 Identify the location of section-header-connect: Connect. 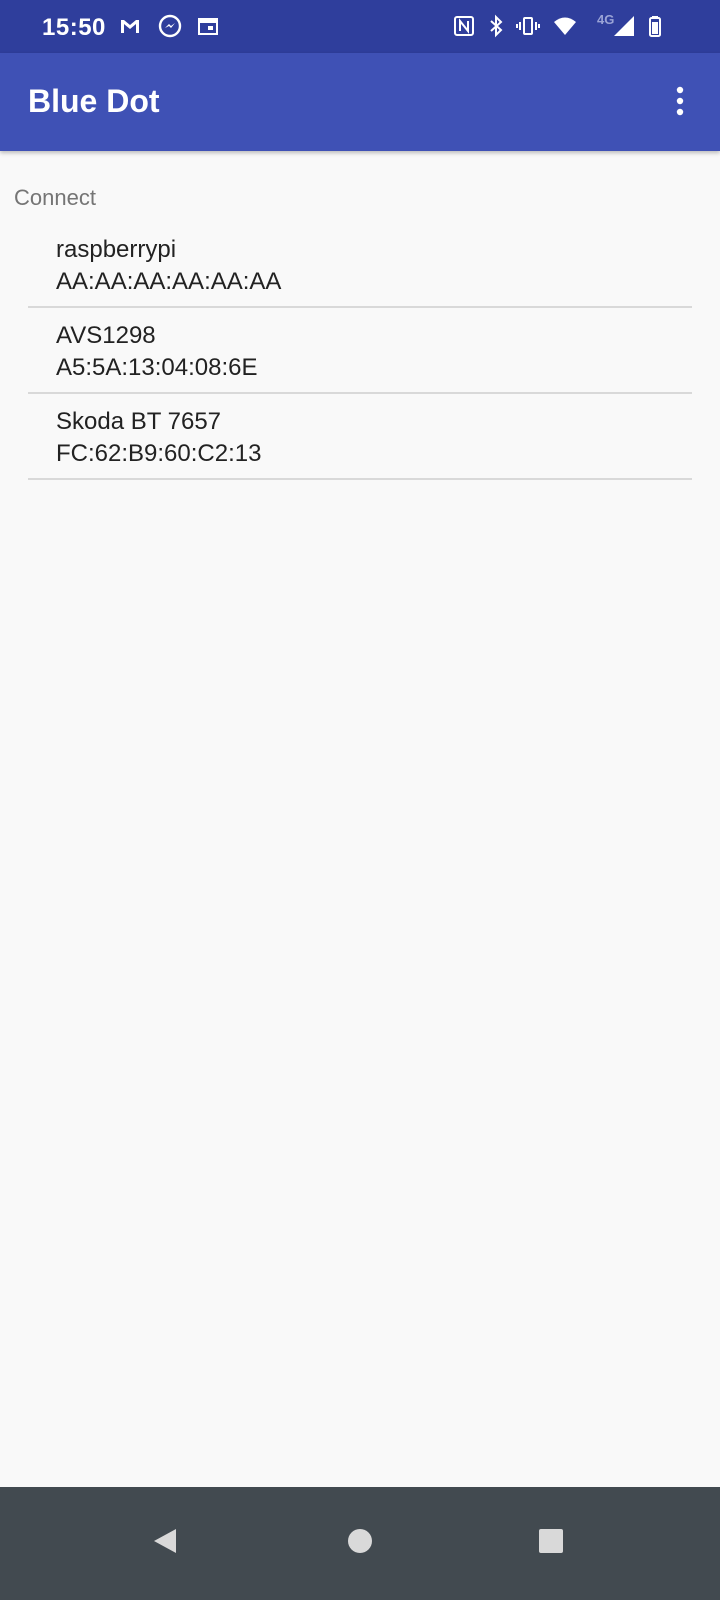
(55, 197).